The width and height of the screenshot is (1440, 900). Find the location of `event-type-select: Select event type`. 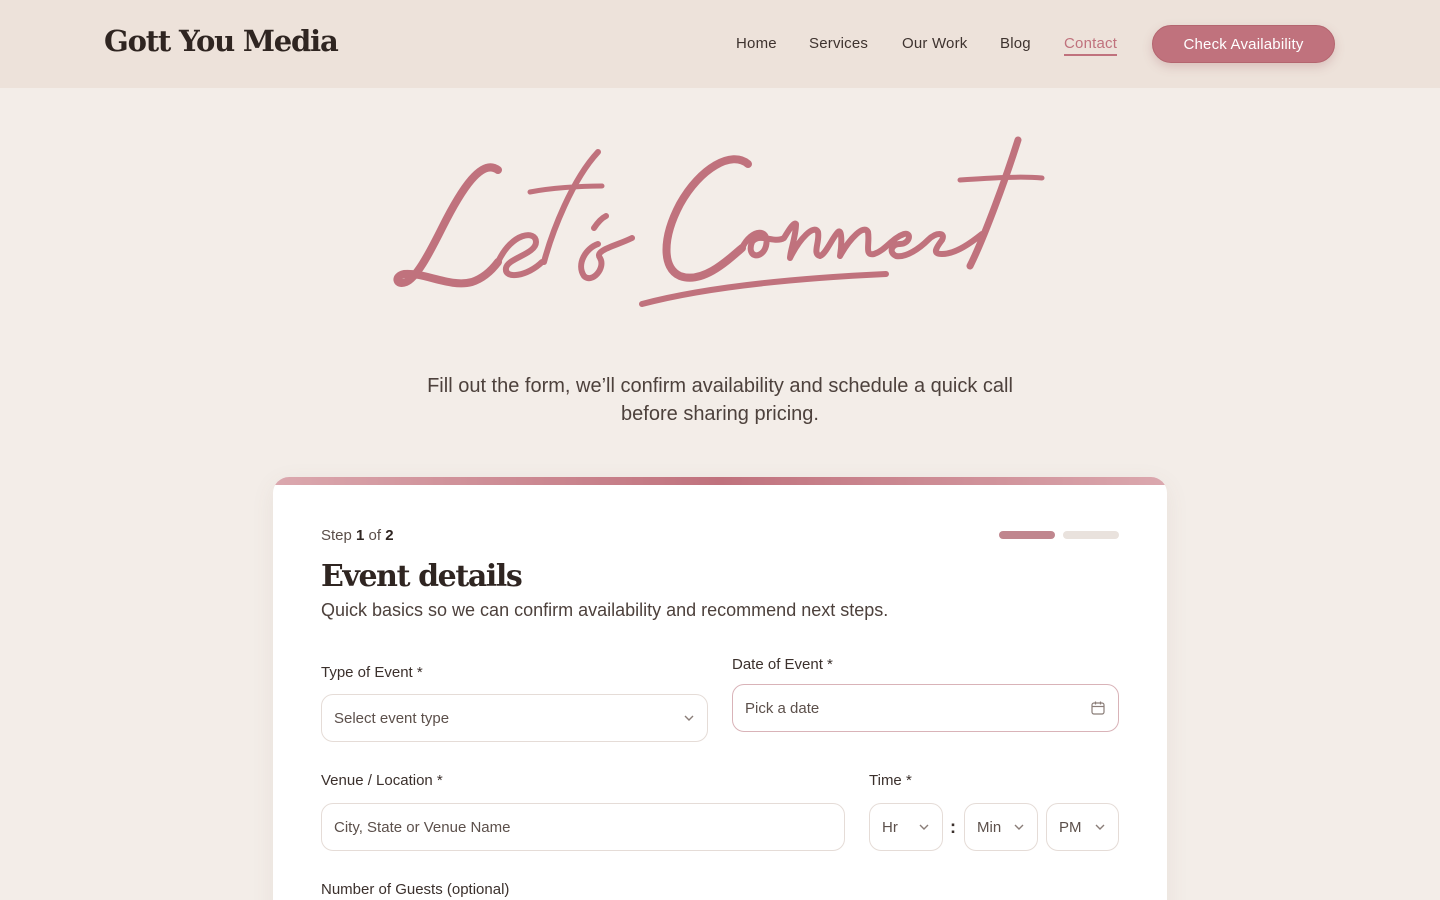

event-type-select: Select event type is located at coordinates (514, 718).